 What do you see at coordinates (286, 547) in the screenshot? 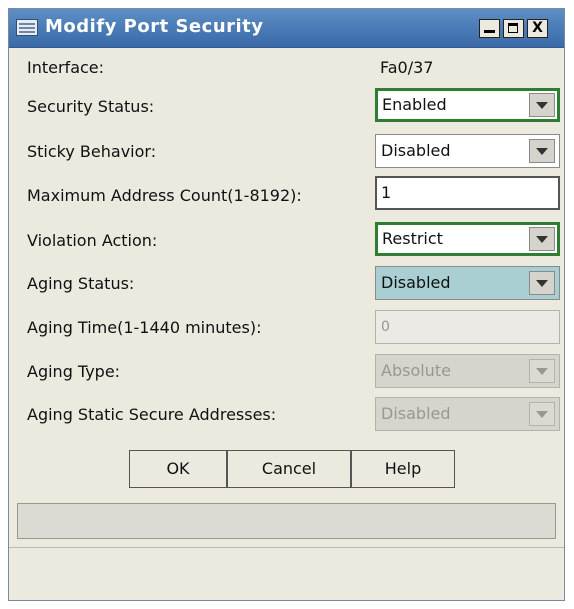
I see `divider` at bounding box center [286, 547].